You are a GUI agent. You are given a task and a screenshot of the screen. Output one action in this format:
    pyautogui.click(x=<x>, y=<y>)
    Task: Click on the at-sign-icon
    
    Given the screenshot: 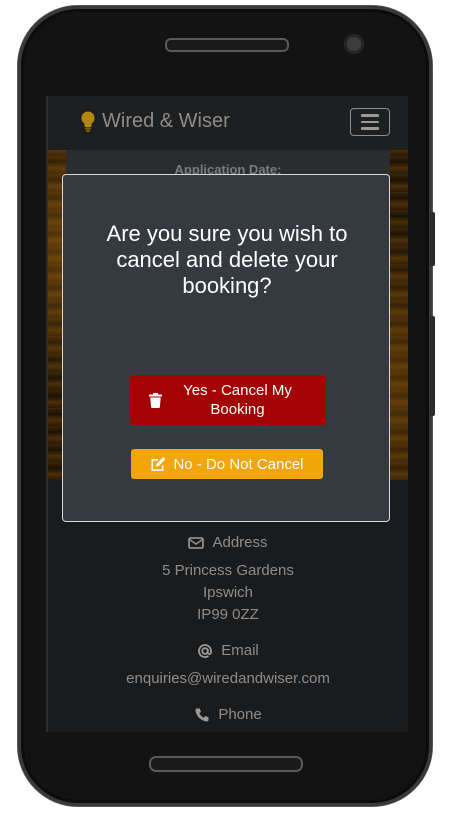 What is the action you would take?
    pyautogui.click(x=205, y=650)
    